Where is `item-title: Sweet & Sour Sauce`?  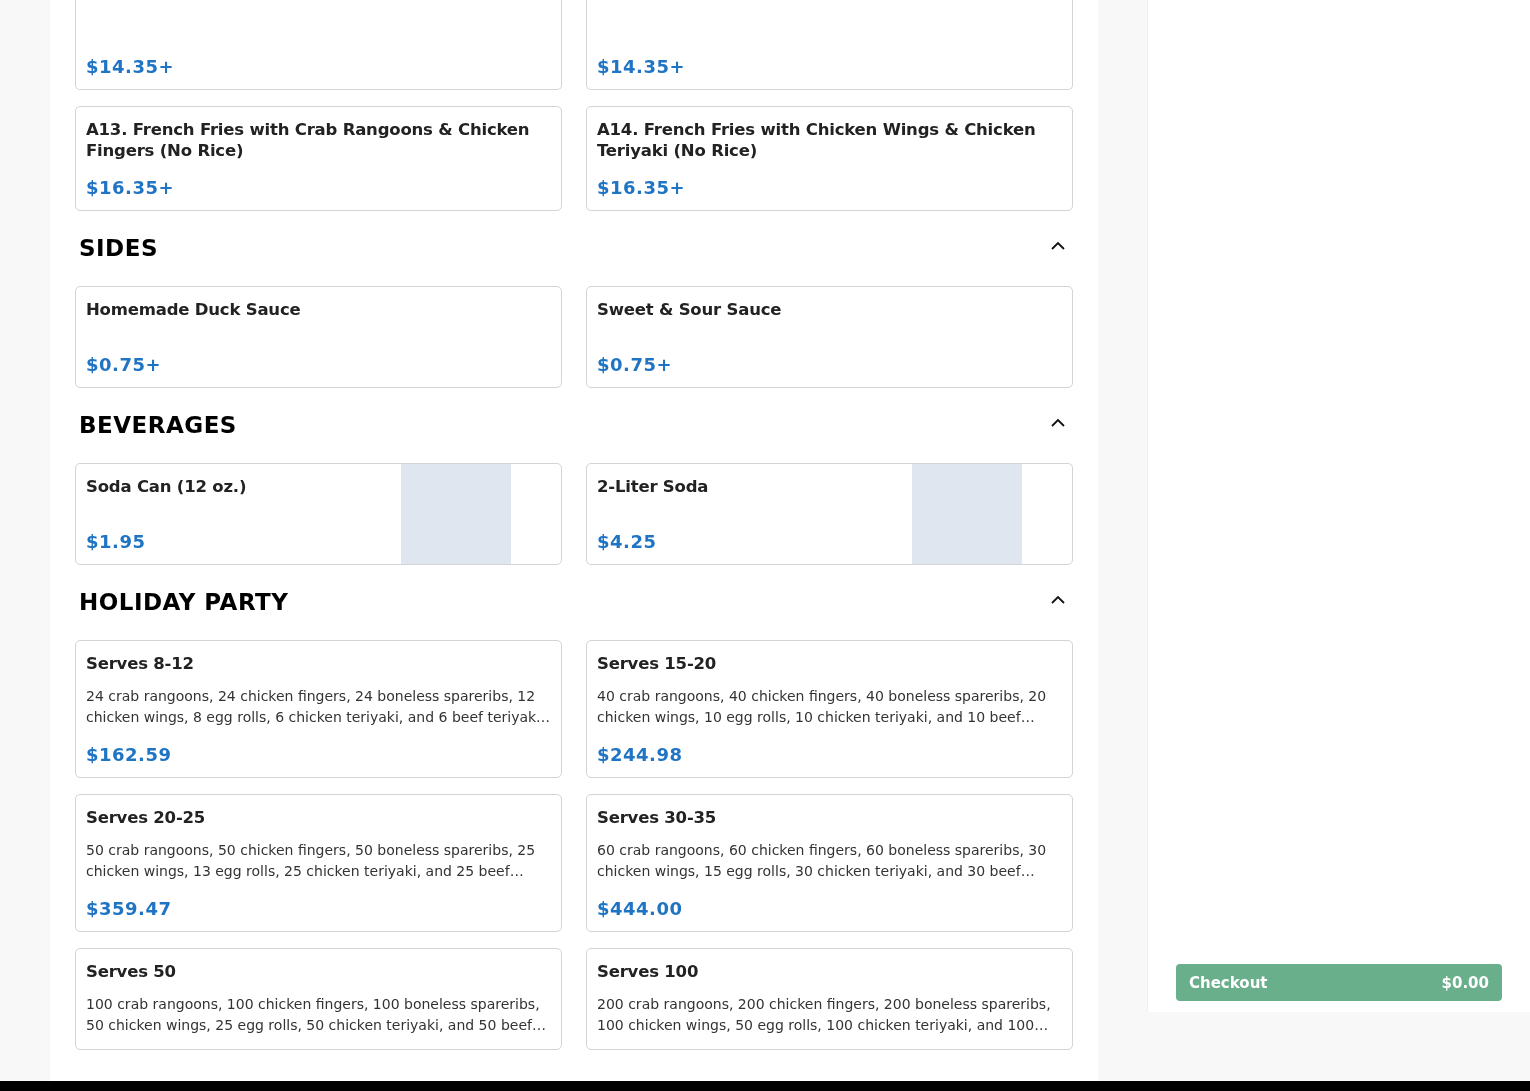 item-title: Sweet & Sour Sauce is located at coordinates (690, 309).